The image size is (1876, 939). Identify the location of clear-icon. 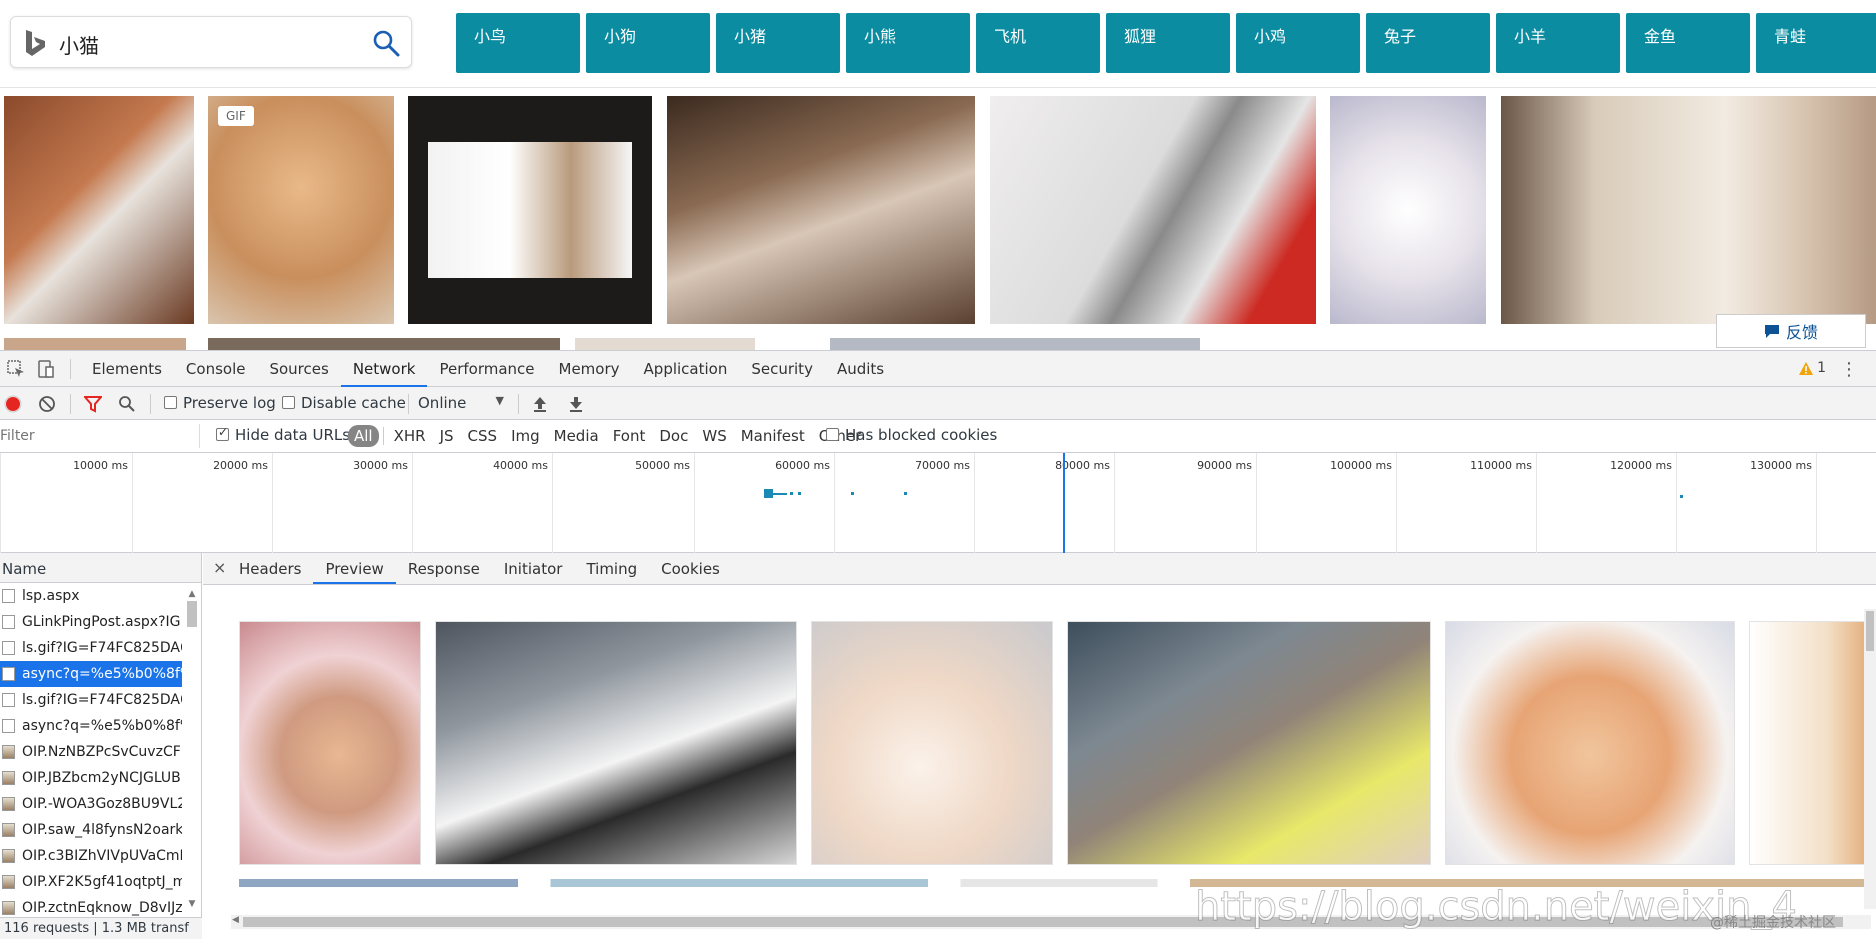
(47, 404).